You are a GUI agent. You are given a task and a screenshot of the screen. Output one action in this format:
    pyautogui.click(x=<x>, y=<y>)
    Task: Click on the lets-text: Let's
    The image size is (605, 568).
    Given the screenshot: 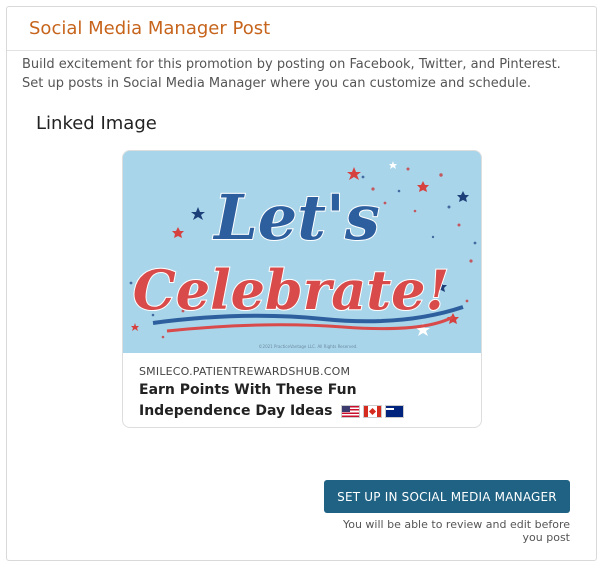 What is the action you would take?
    pyautogui.click(x=296, y=217)
    